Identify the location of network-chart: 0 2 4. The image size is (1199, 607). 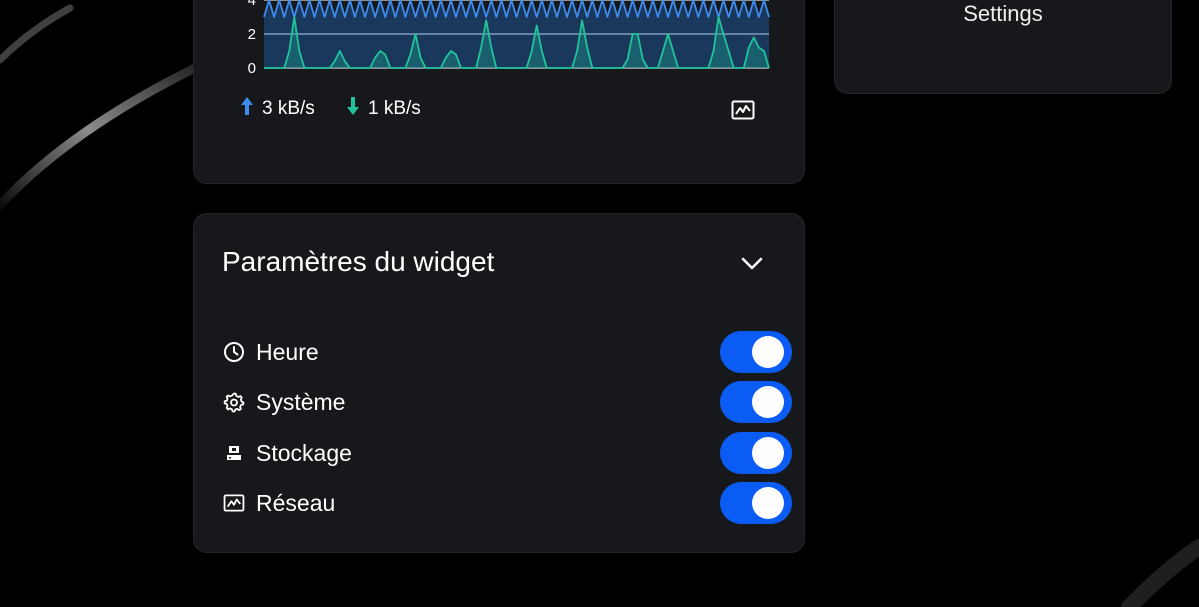
(509, 38).